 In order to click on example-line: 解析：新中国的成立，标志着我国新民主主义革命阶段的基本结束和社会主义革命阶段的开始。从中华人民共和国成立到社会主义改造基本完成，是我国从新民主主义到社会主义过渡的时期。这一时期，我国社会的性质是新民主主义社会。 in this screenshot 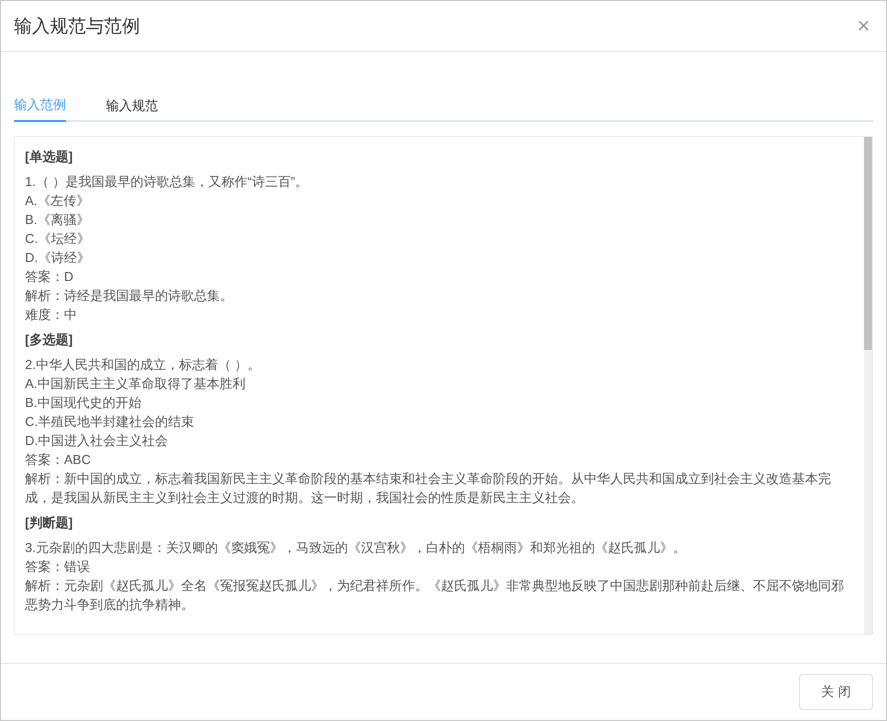, I will do `click(428, 488)`.